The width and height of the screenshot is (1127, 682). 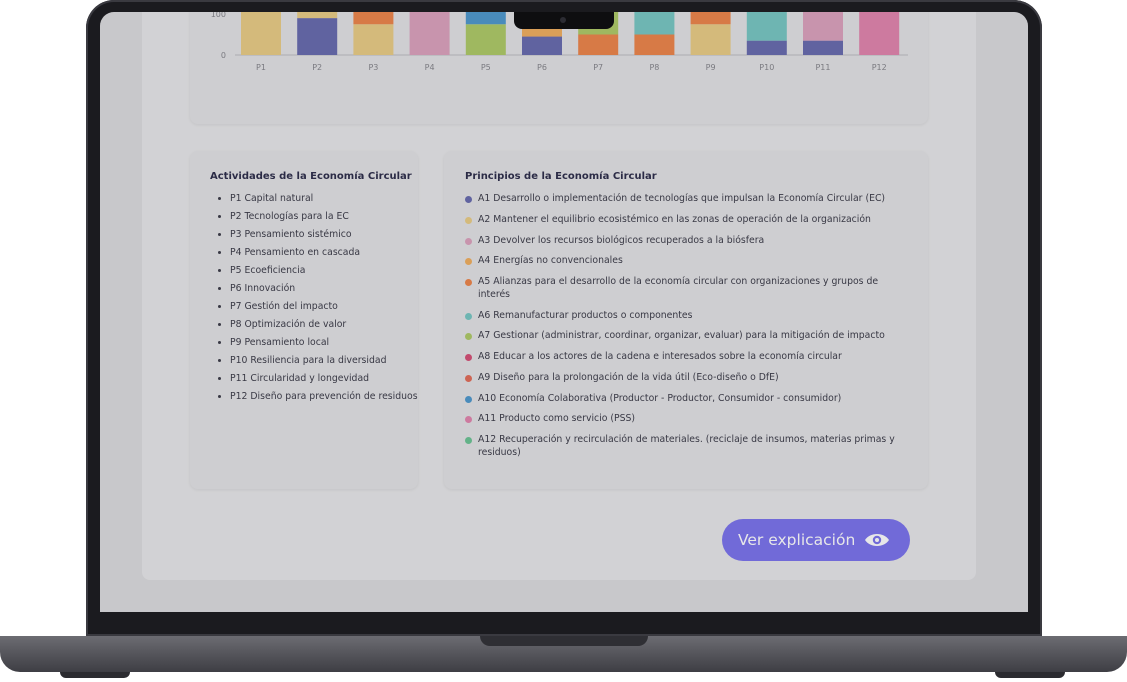 I want to click on camera-notch, so click(x=564, y=20).